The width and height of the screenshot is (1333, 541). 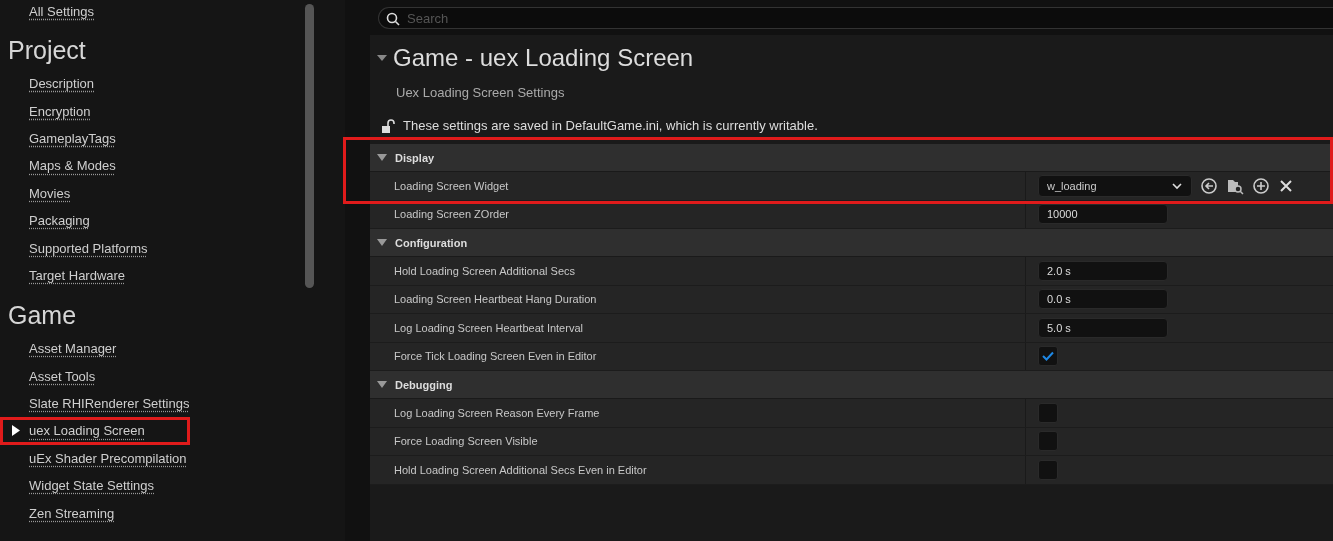 I want to click on sidebar-link: Widget State Settings, so click(x=91, y=486).